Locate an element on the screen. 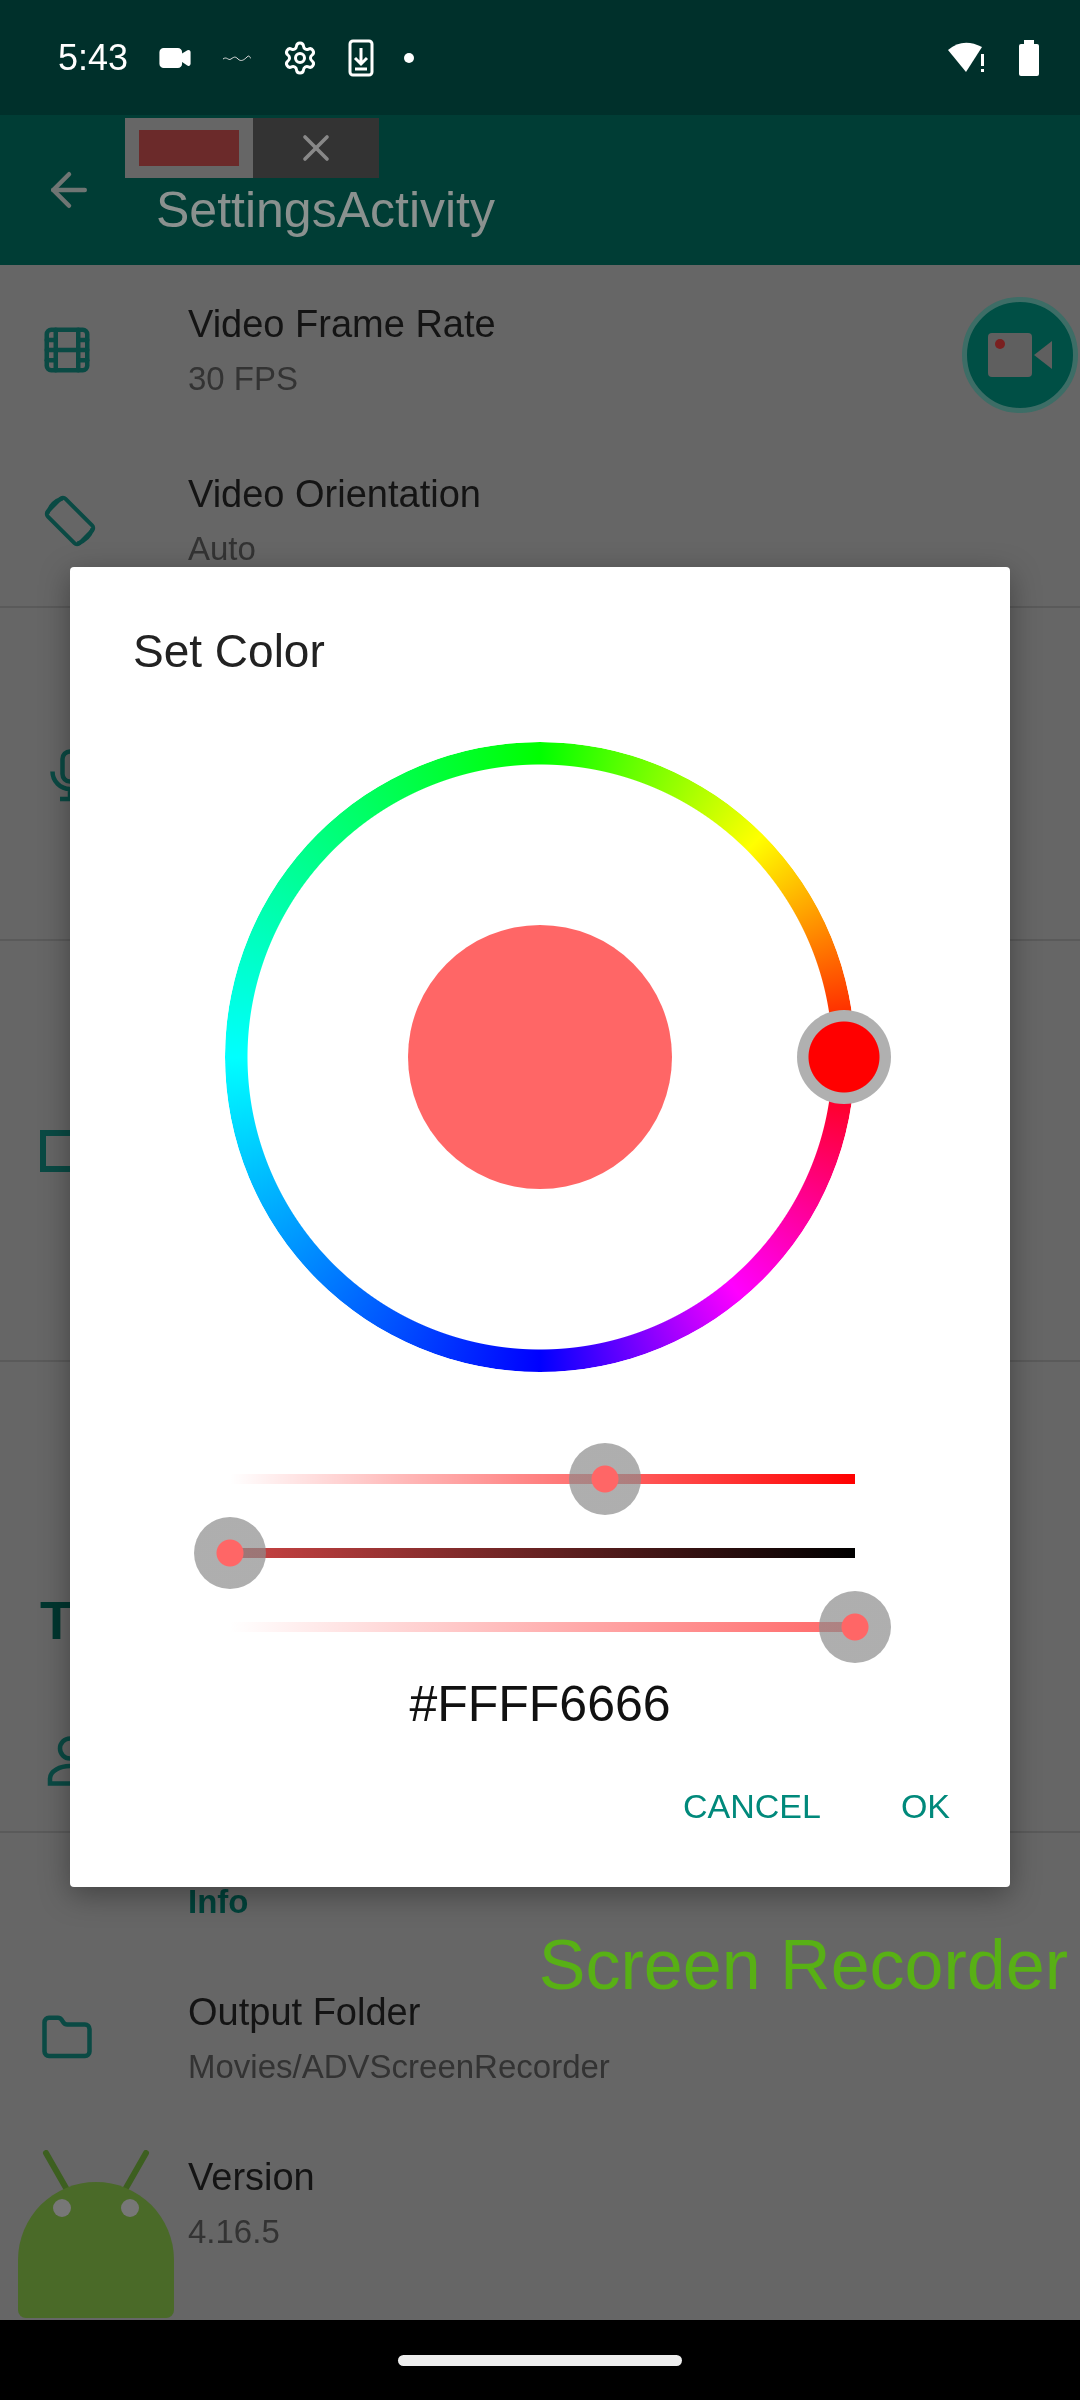 Image resolution: width=1080 pixels, height=2400 pixels. signature-icon is located at coordinates (237, 57).